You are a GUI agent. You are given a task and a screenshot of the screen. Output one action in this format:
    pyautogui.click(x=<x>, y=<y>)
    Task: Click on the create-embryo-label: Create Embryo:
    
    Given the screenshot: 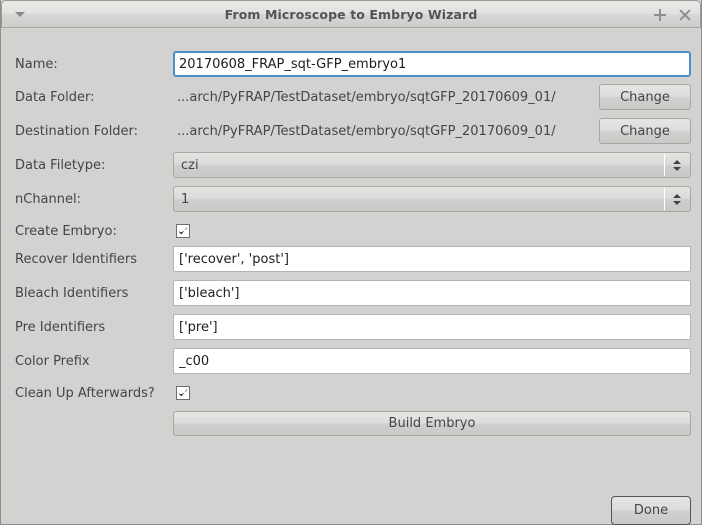 What is the action you would take?
    pyautogui.click(x=66, y=231)
    